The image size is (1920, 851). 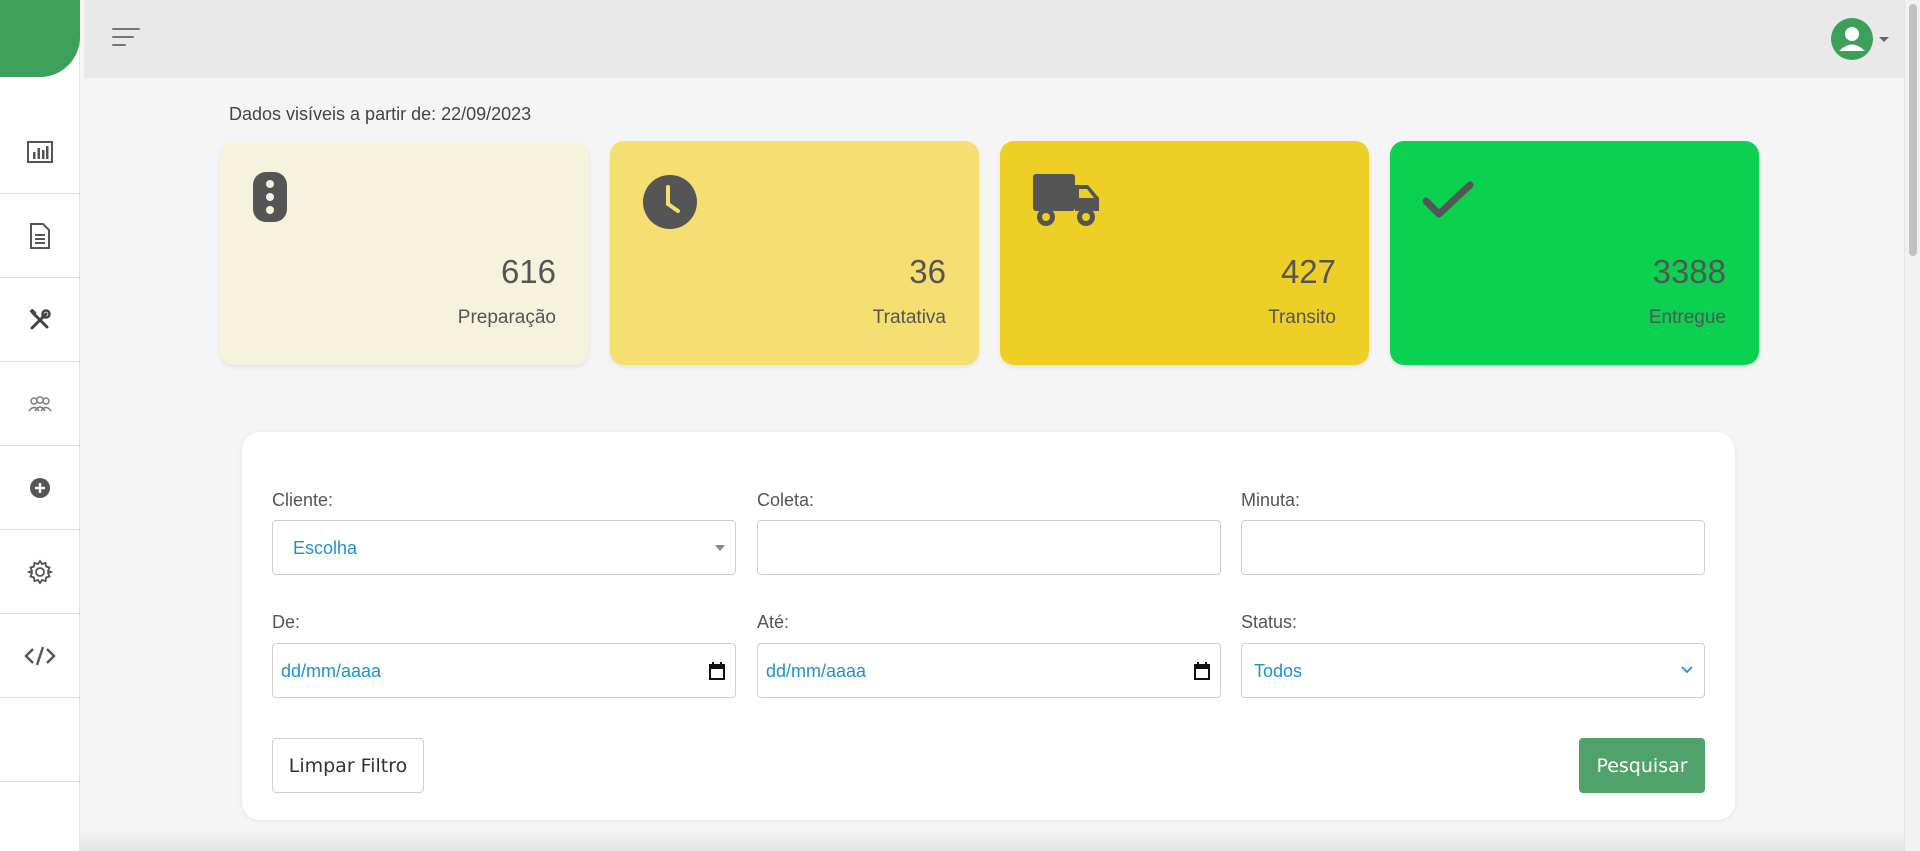 What do you see at coordinates (126, 38) in the screenshot?
I see `hamburger-icon` at bounding box center [126, 38].